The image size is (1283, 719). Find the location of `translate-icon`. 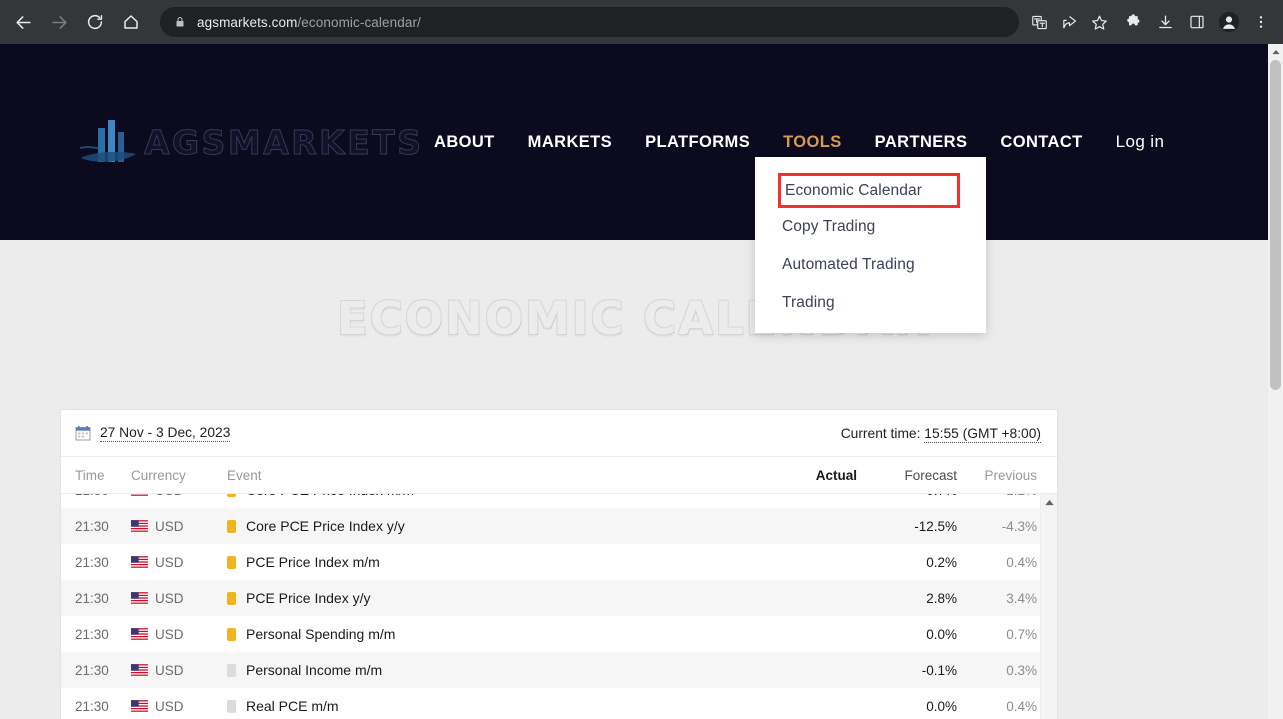

translate-icon is located at coordinates (1039, 22).